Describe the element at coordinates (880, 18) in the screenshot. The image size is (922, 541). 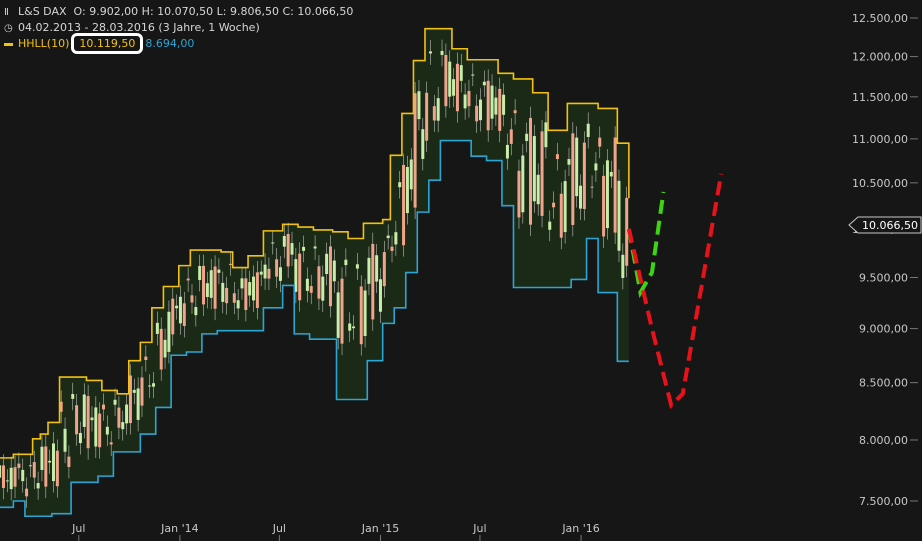
I see `y-tick-label: 12.500,00` at that location.